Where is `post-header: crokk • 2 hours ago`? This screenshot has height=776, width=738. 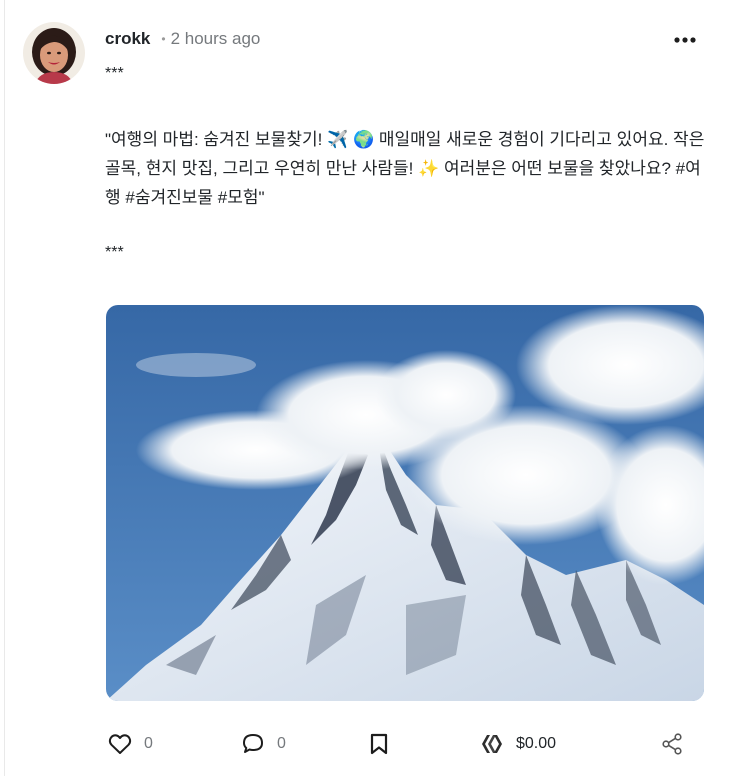 post-header: crokk • 2 hours ago is located at coordinates (182, 39).